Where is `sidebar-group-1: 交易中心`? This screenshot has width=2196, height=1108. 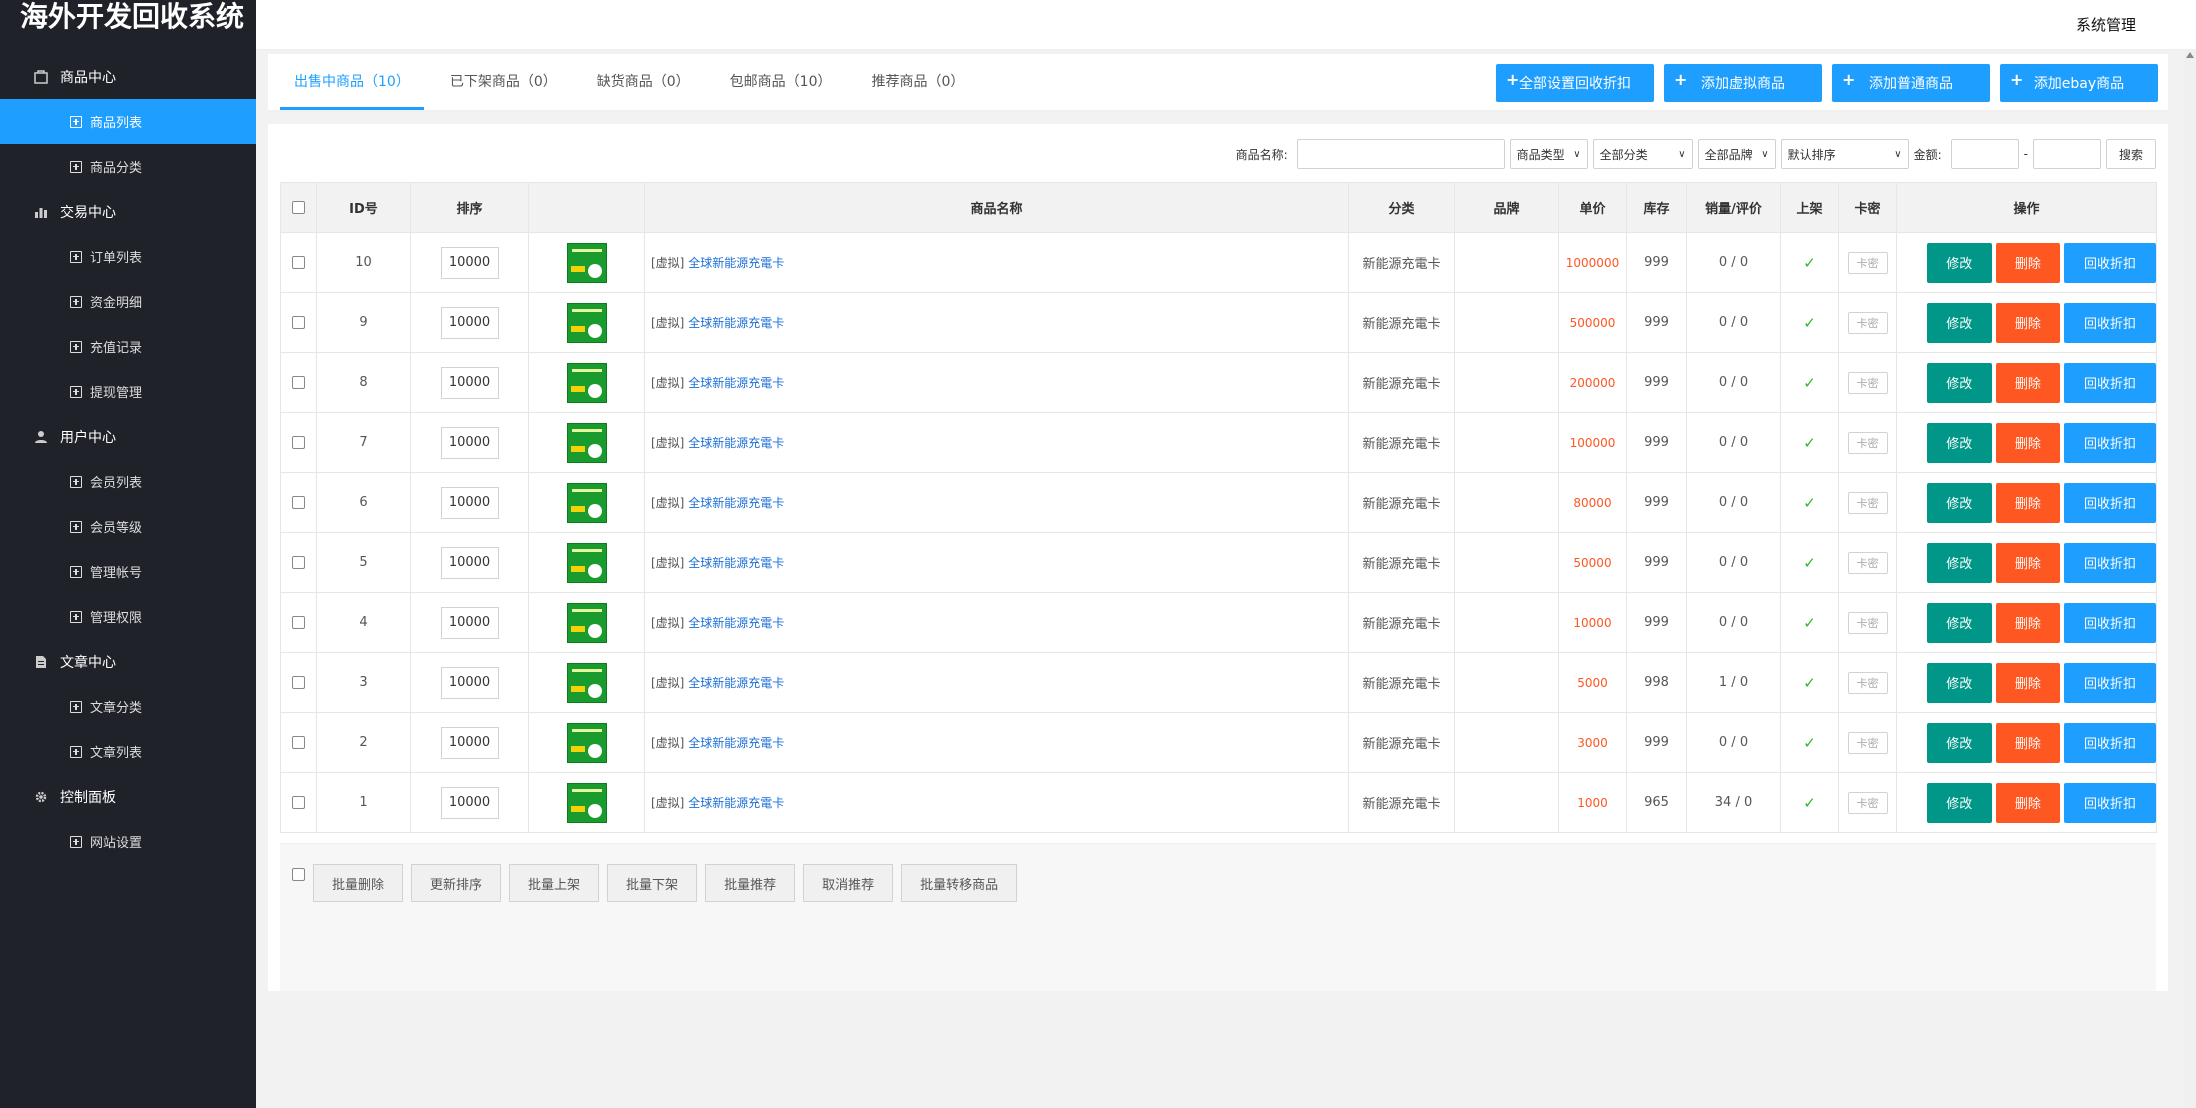 sidebar-group-1: 交易中心 is located at coordinates (128, 211).